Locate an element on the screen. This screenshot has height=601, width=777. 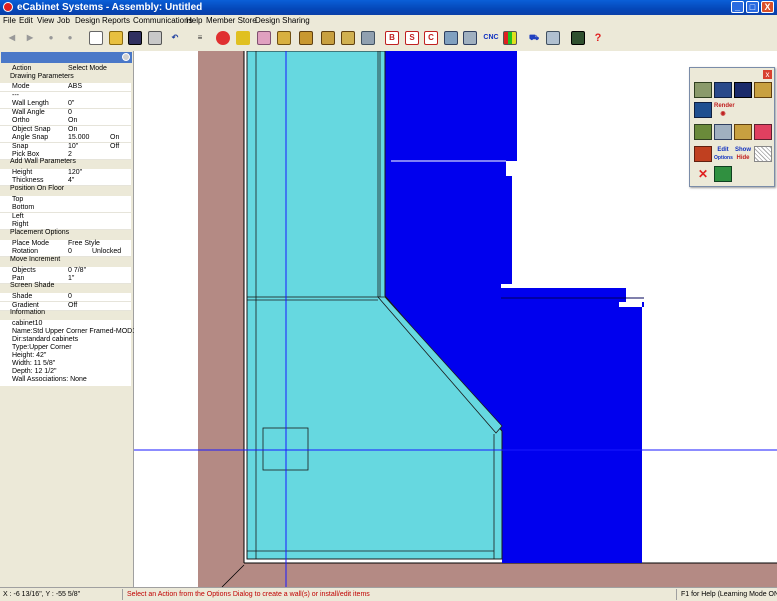
placement-options-header: Placement Options is located at coordinates (40, 232).